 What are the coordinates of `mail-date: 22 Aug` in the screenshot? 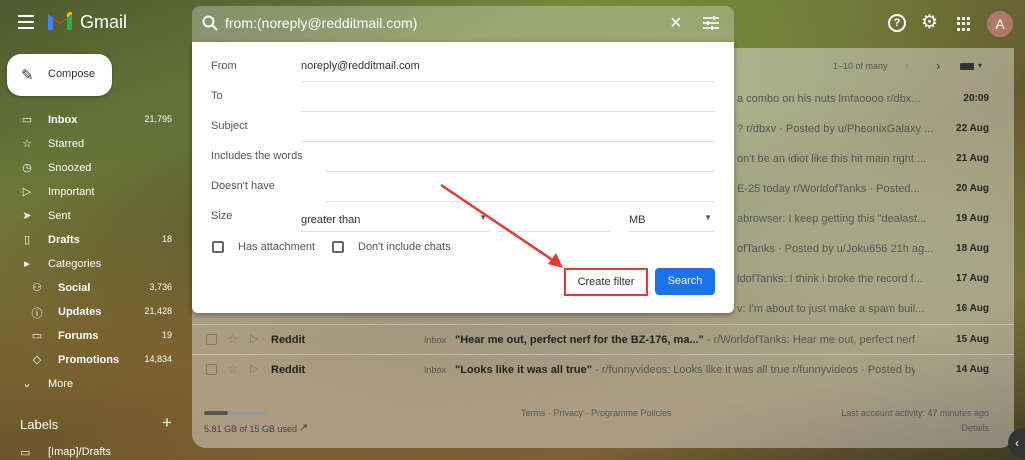 It's located at (972, 128).